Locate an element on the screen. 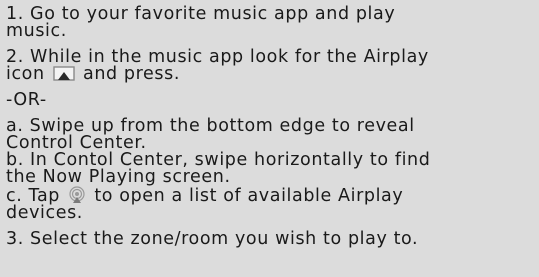  step-b-line-2: the Now Playing screen. is located at coordinates (118, 177).